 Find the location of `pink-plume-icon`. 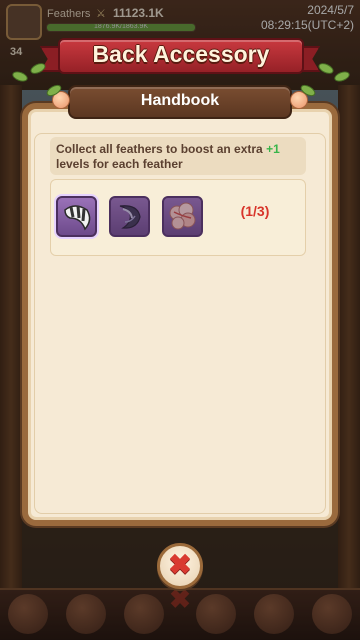

pink-plume-icon is located at coordinates (182, 216).